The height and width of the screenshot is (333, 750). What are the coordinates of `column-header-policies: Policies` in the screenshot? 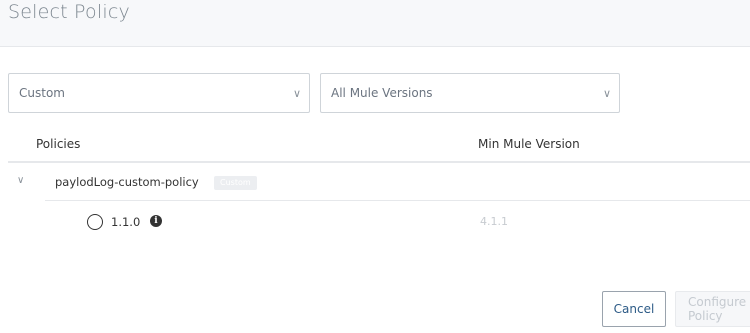 It's located at (58, 144).